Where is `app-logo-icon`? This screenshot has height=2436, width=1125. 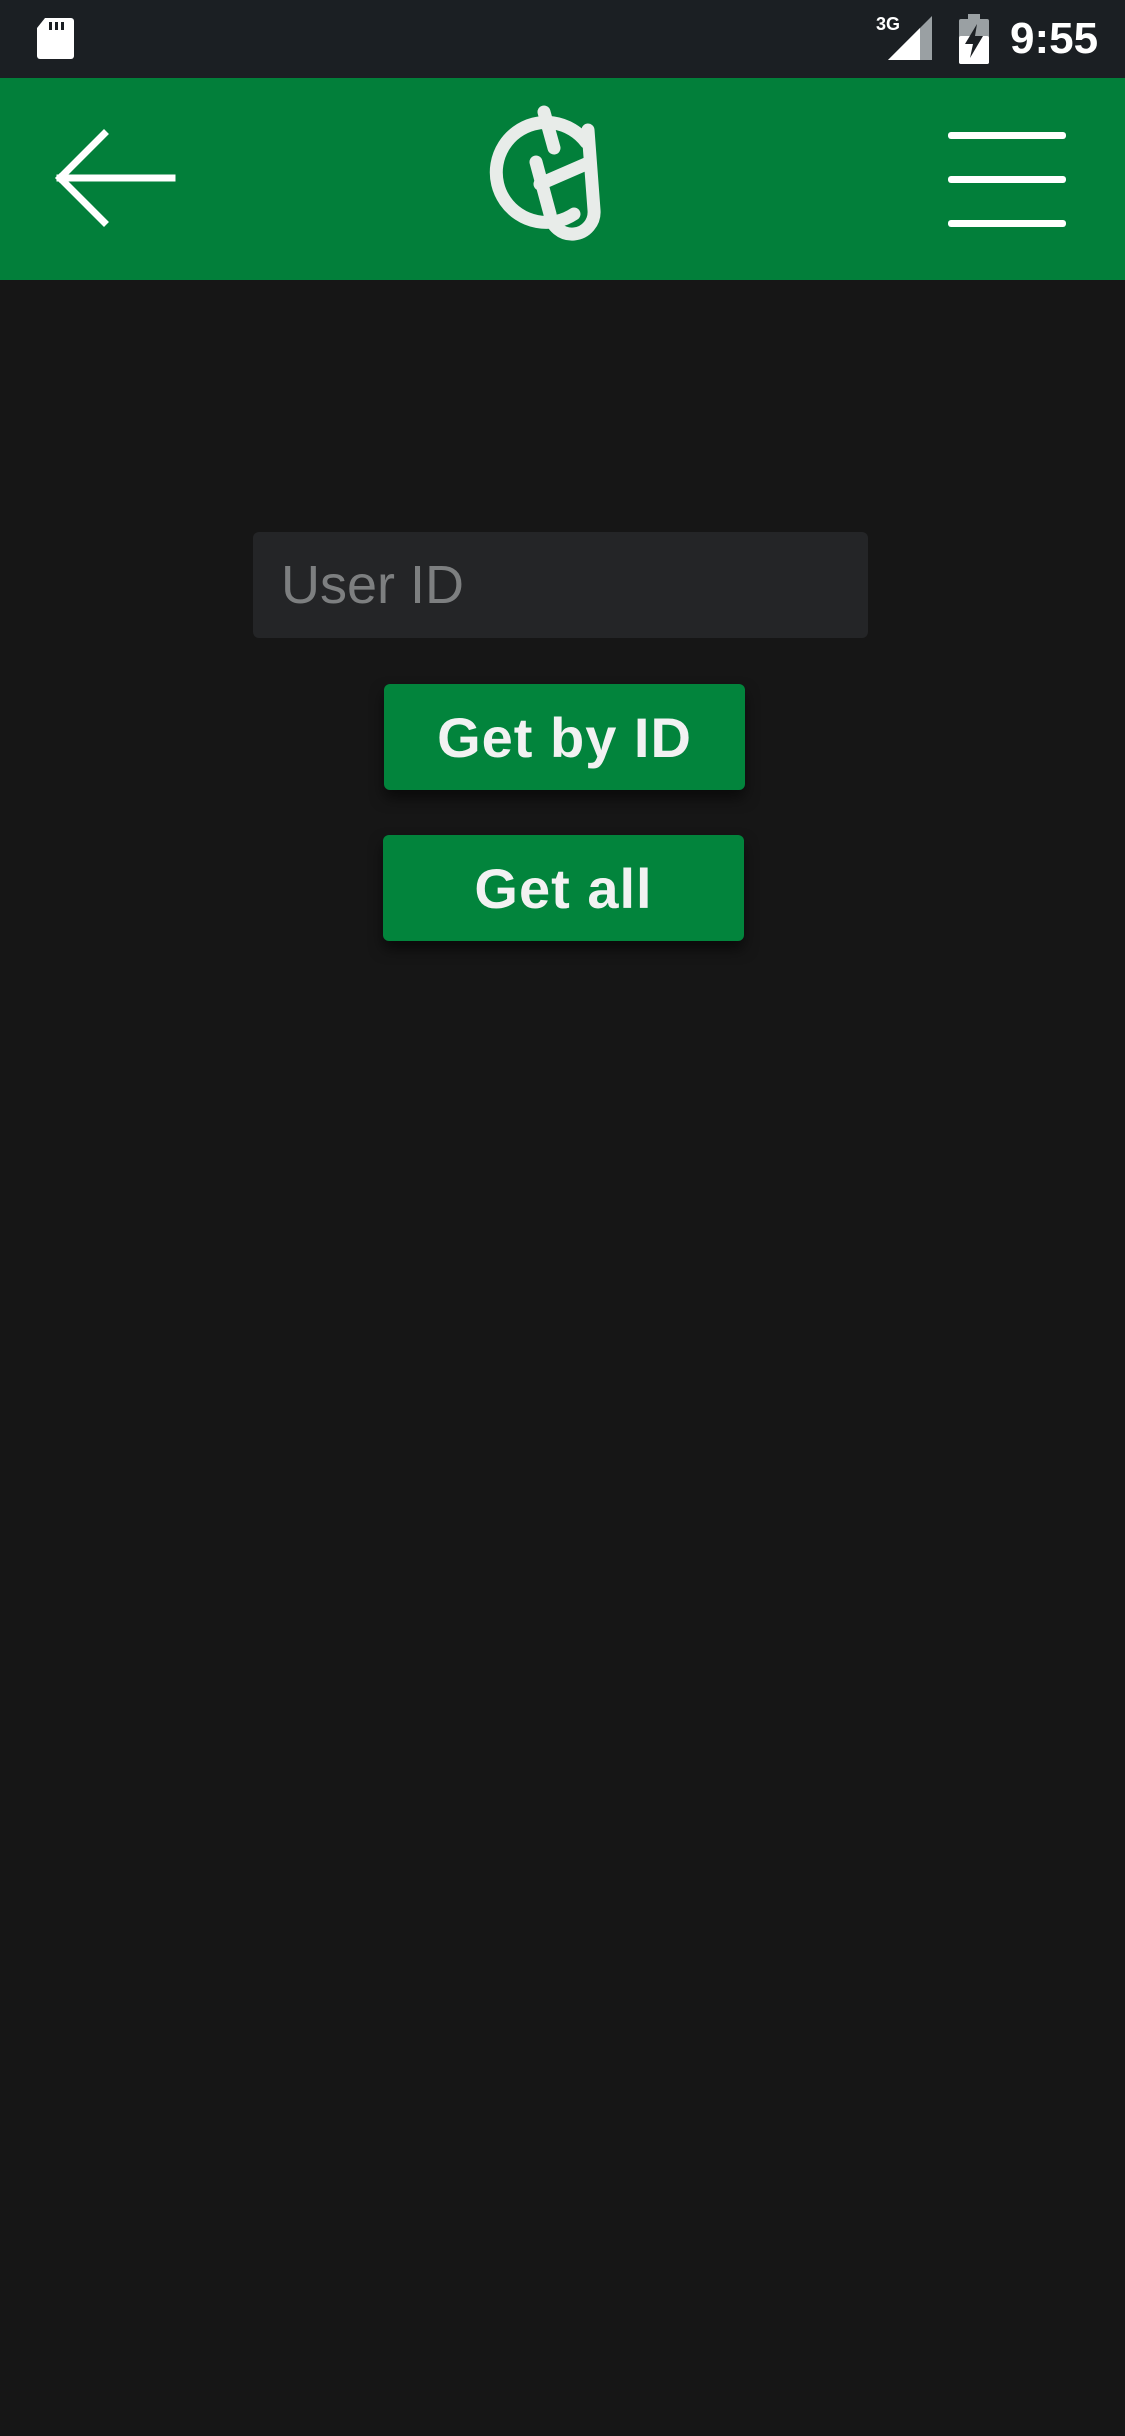 app-logo-icon is located at coordinates (545, 173).